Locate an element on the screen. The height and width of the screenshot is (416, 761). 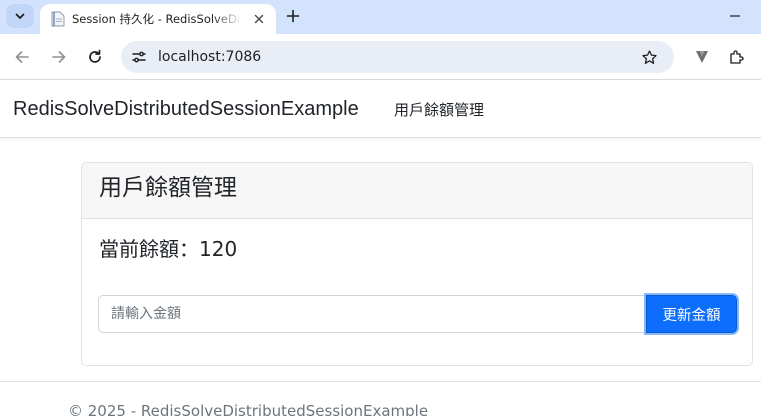
reload-icon is located at coordinates (95, 56).